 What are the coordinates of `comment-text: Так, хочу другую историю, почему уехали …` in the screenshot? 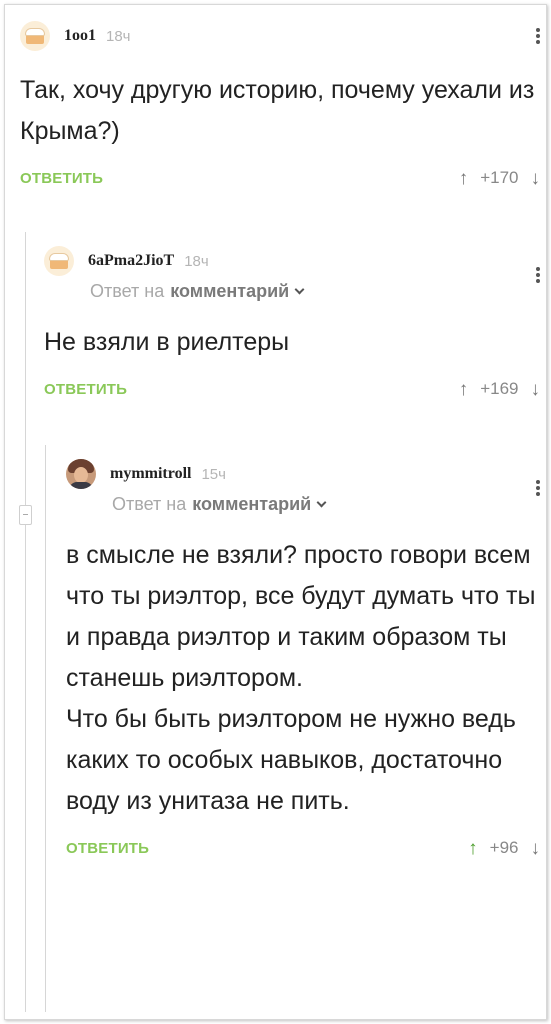 It's located at (277, 110).